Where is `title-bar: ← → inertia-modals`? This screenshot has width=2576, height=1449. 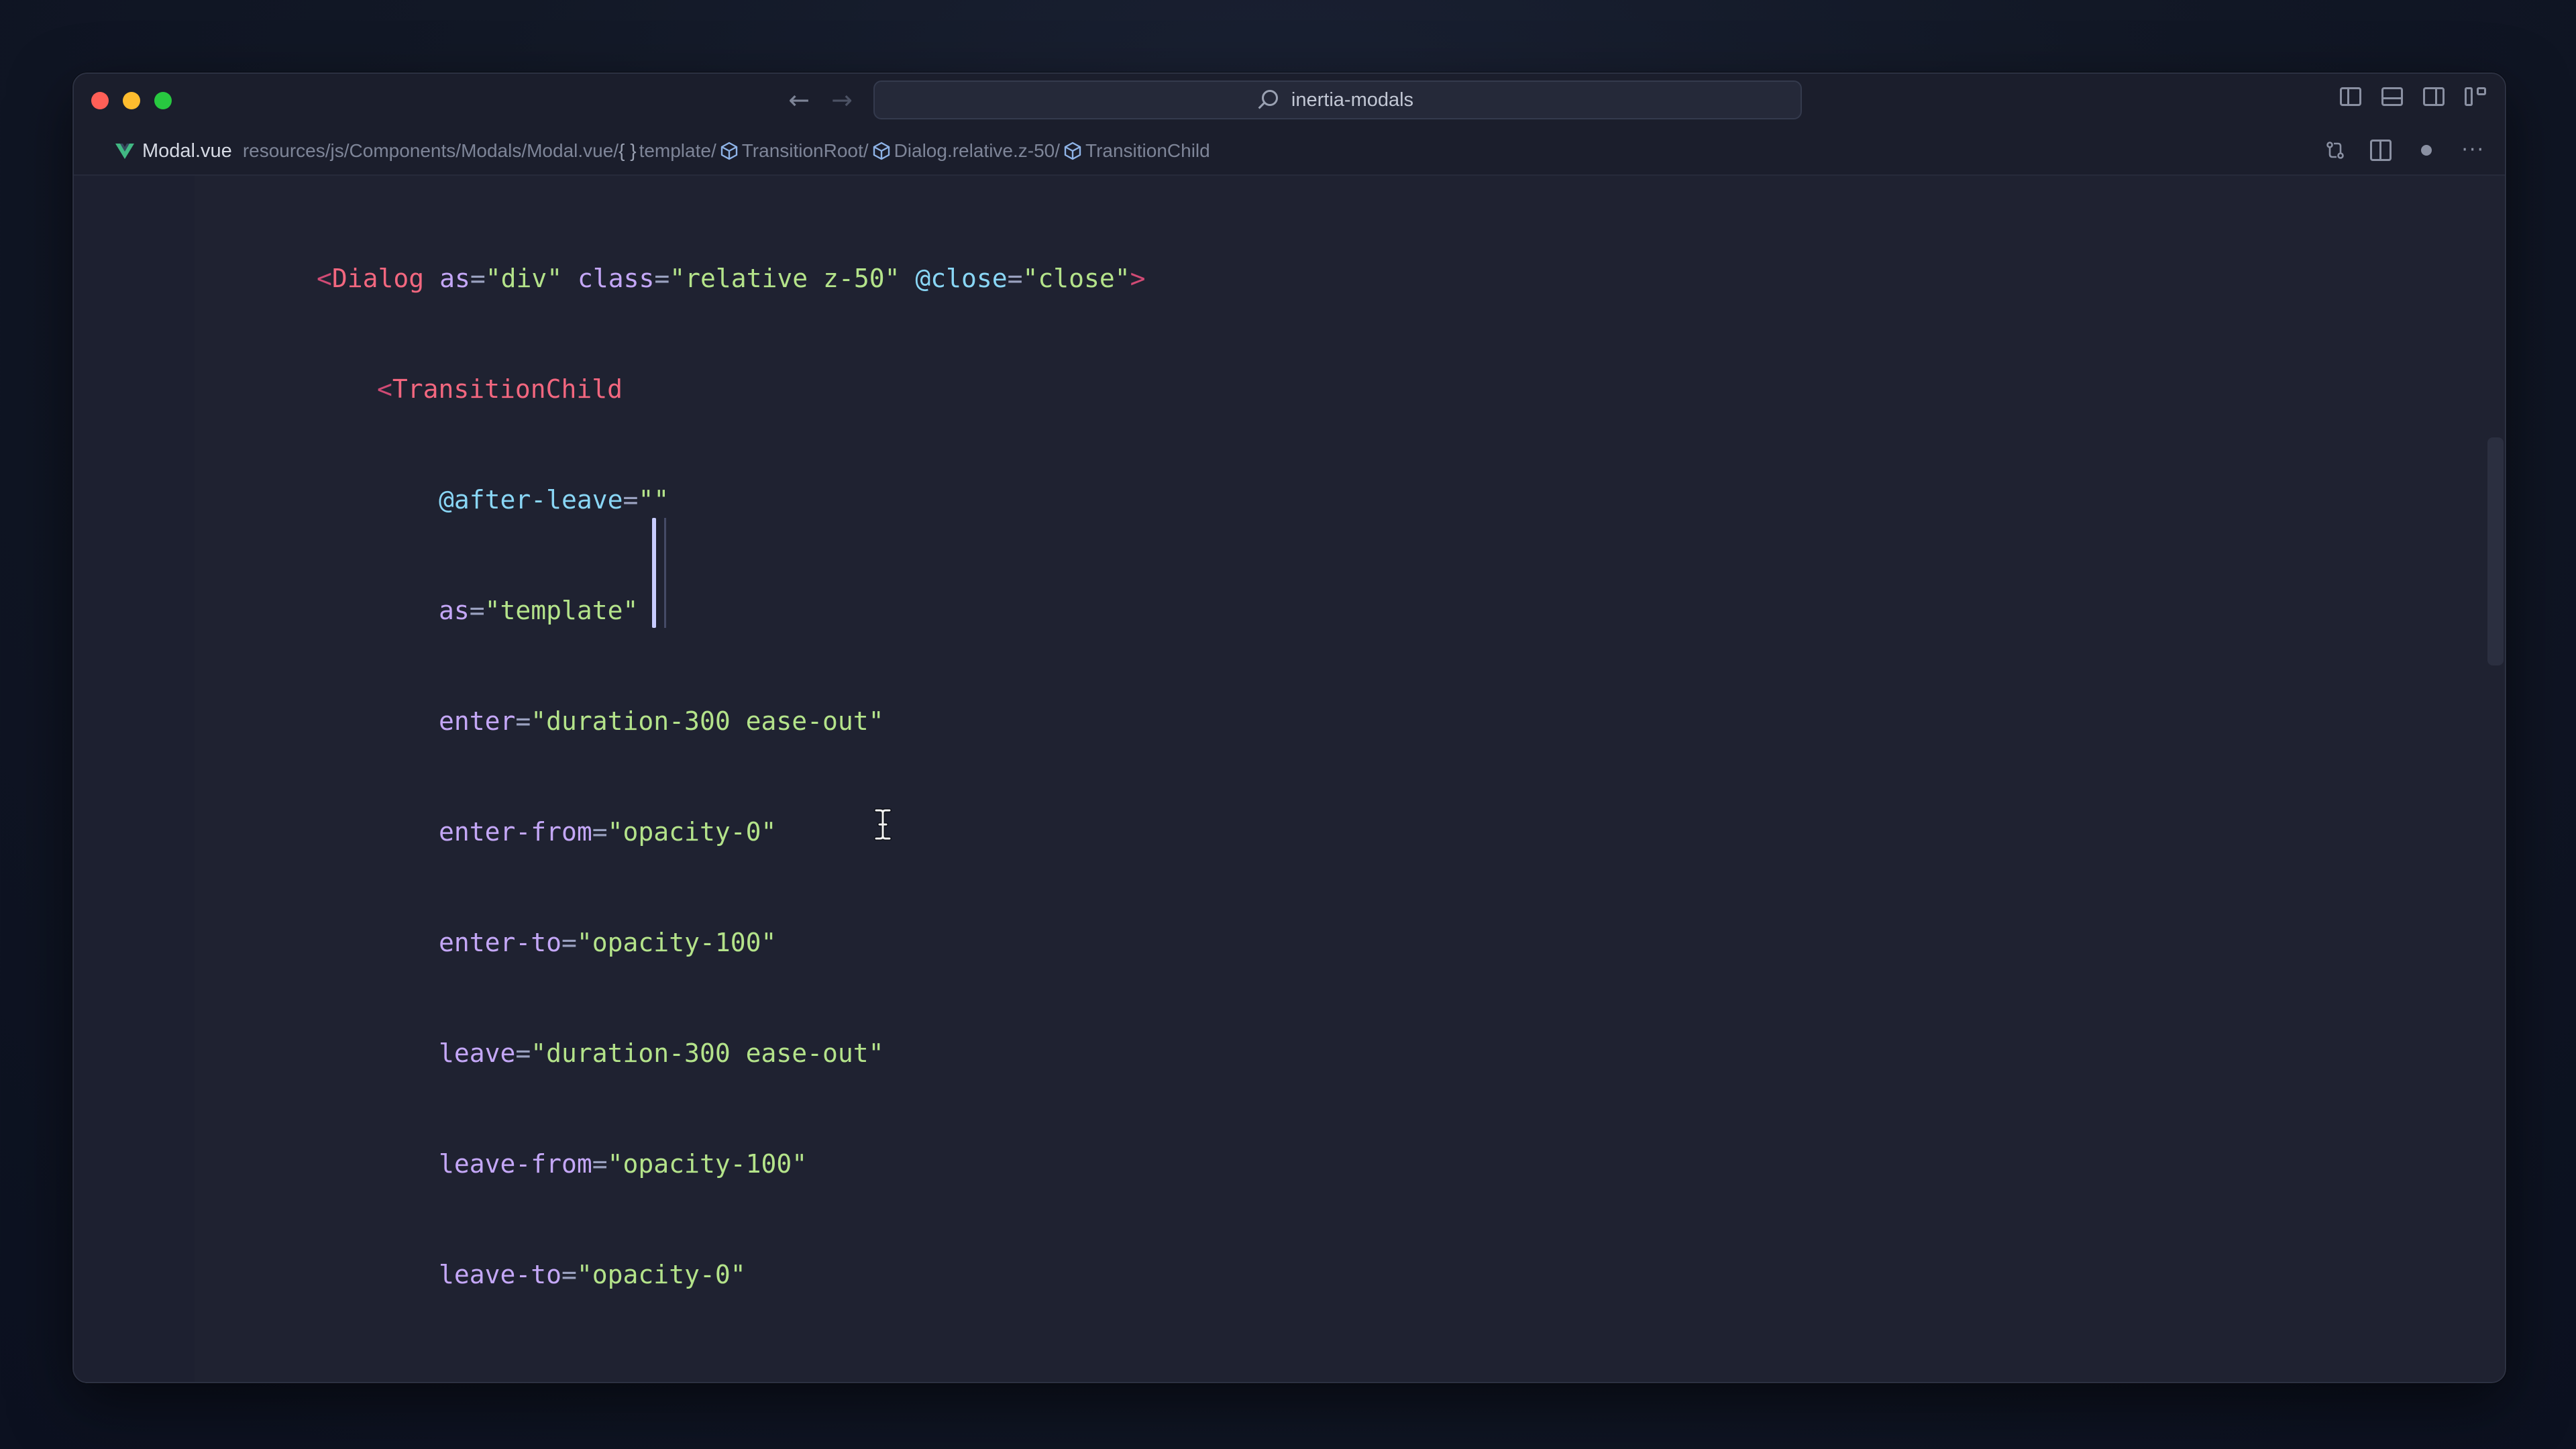 title-bar: ← → inertia-modals is located at coordinates (1289, 100).